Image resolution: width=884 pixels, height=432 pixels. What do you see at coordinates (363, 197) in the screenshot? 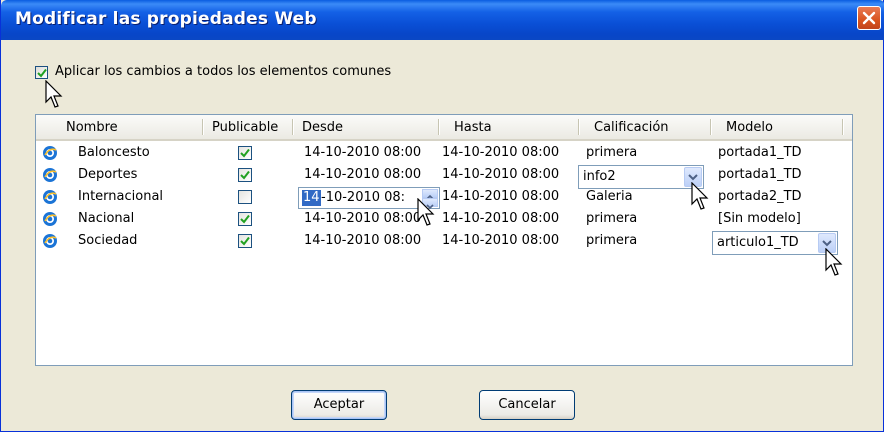
I see `date-rest: -10-2010 08:` at bounding box center [363, 197].